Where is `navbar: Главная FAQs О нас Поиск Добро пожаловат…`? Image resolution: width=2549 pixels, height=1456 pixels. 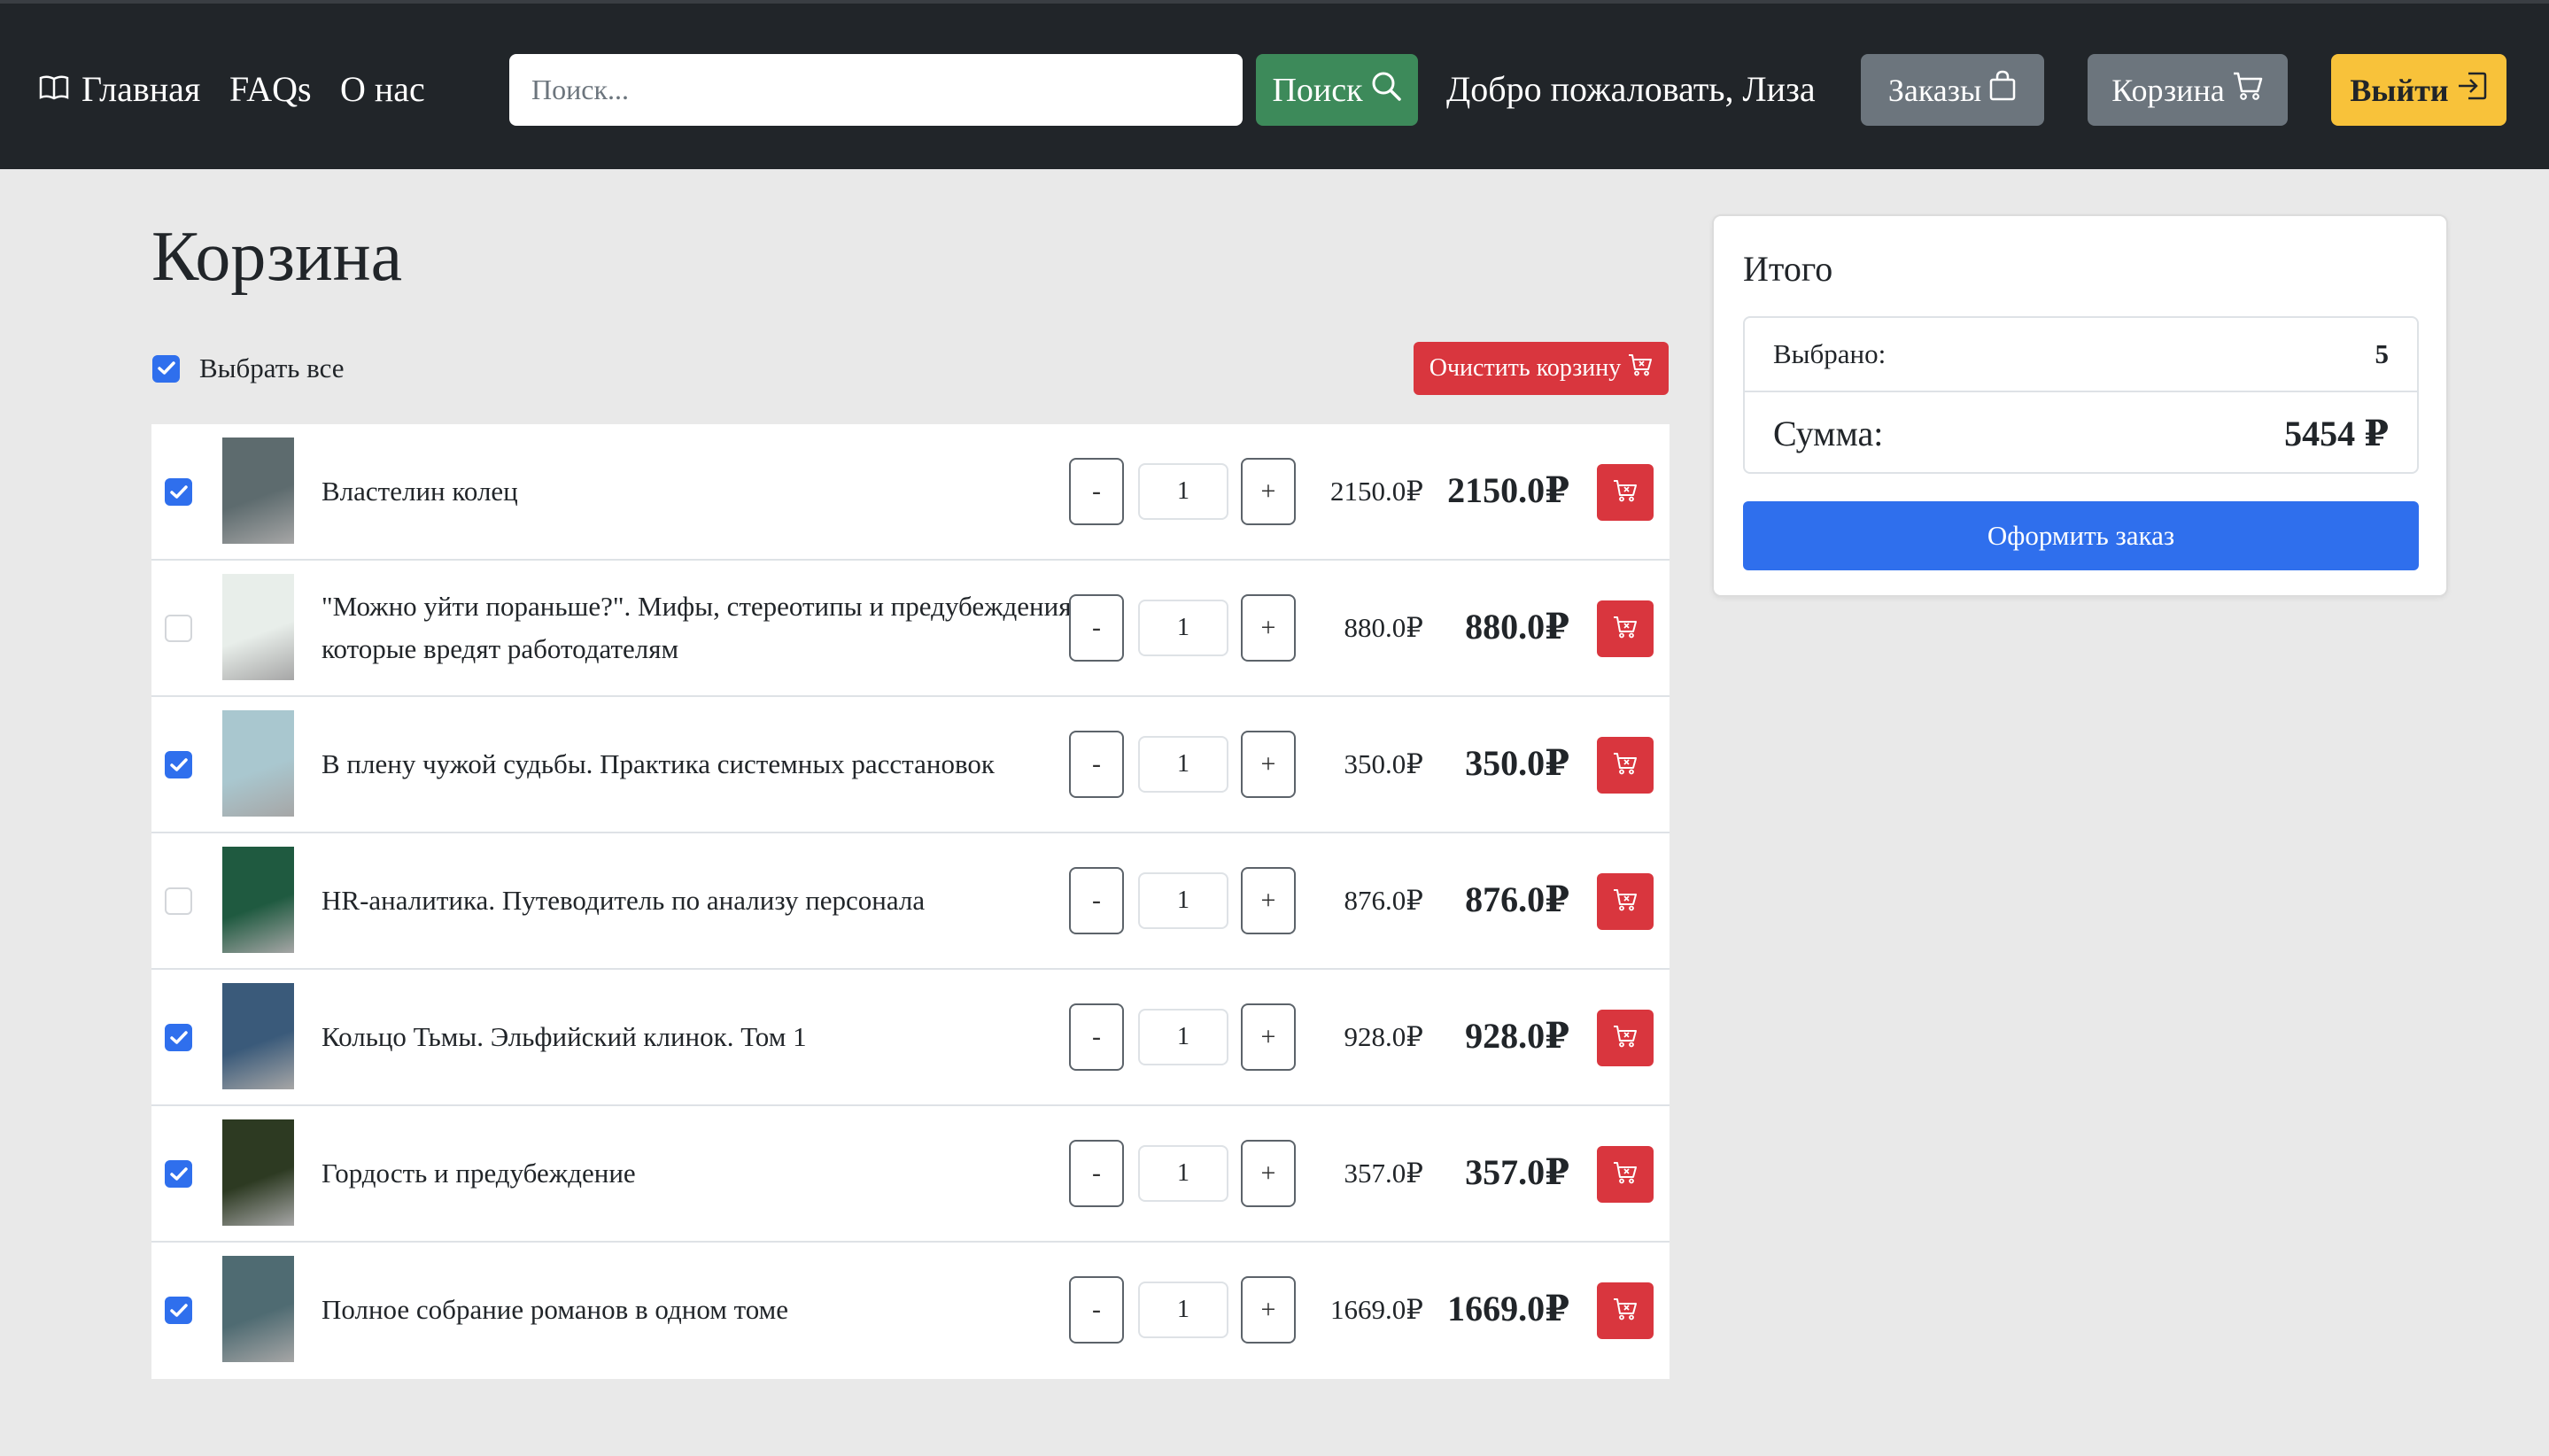
navbar: Главная FAQs О нас Поиск Добро пожаловат… is located at coordinates (1275, 84).